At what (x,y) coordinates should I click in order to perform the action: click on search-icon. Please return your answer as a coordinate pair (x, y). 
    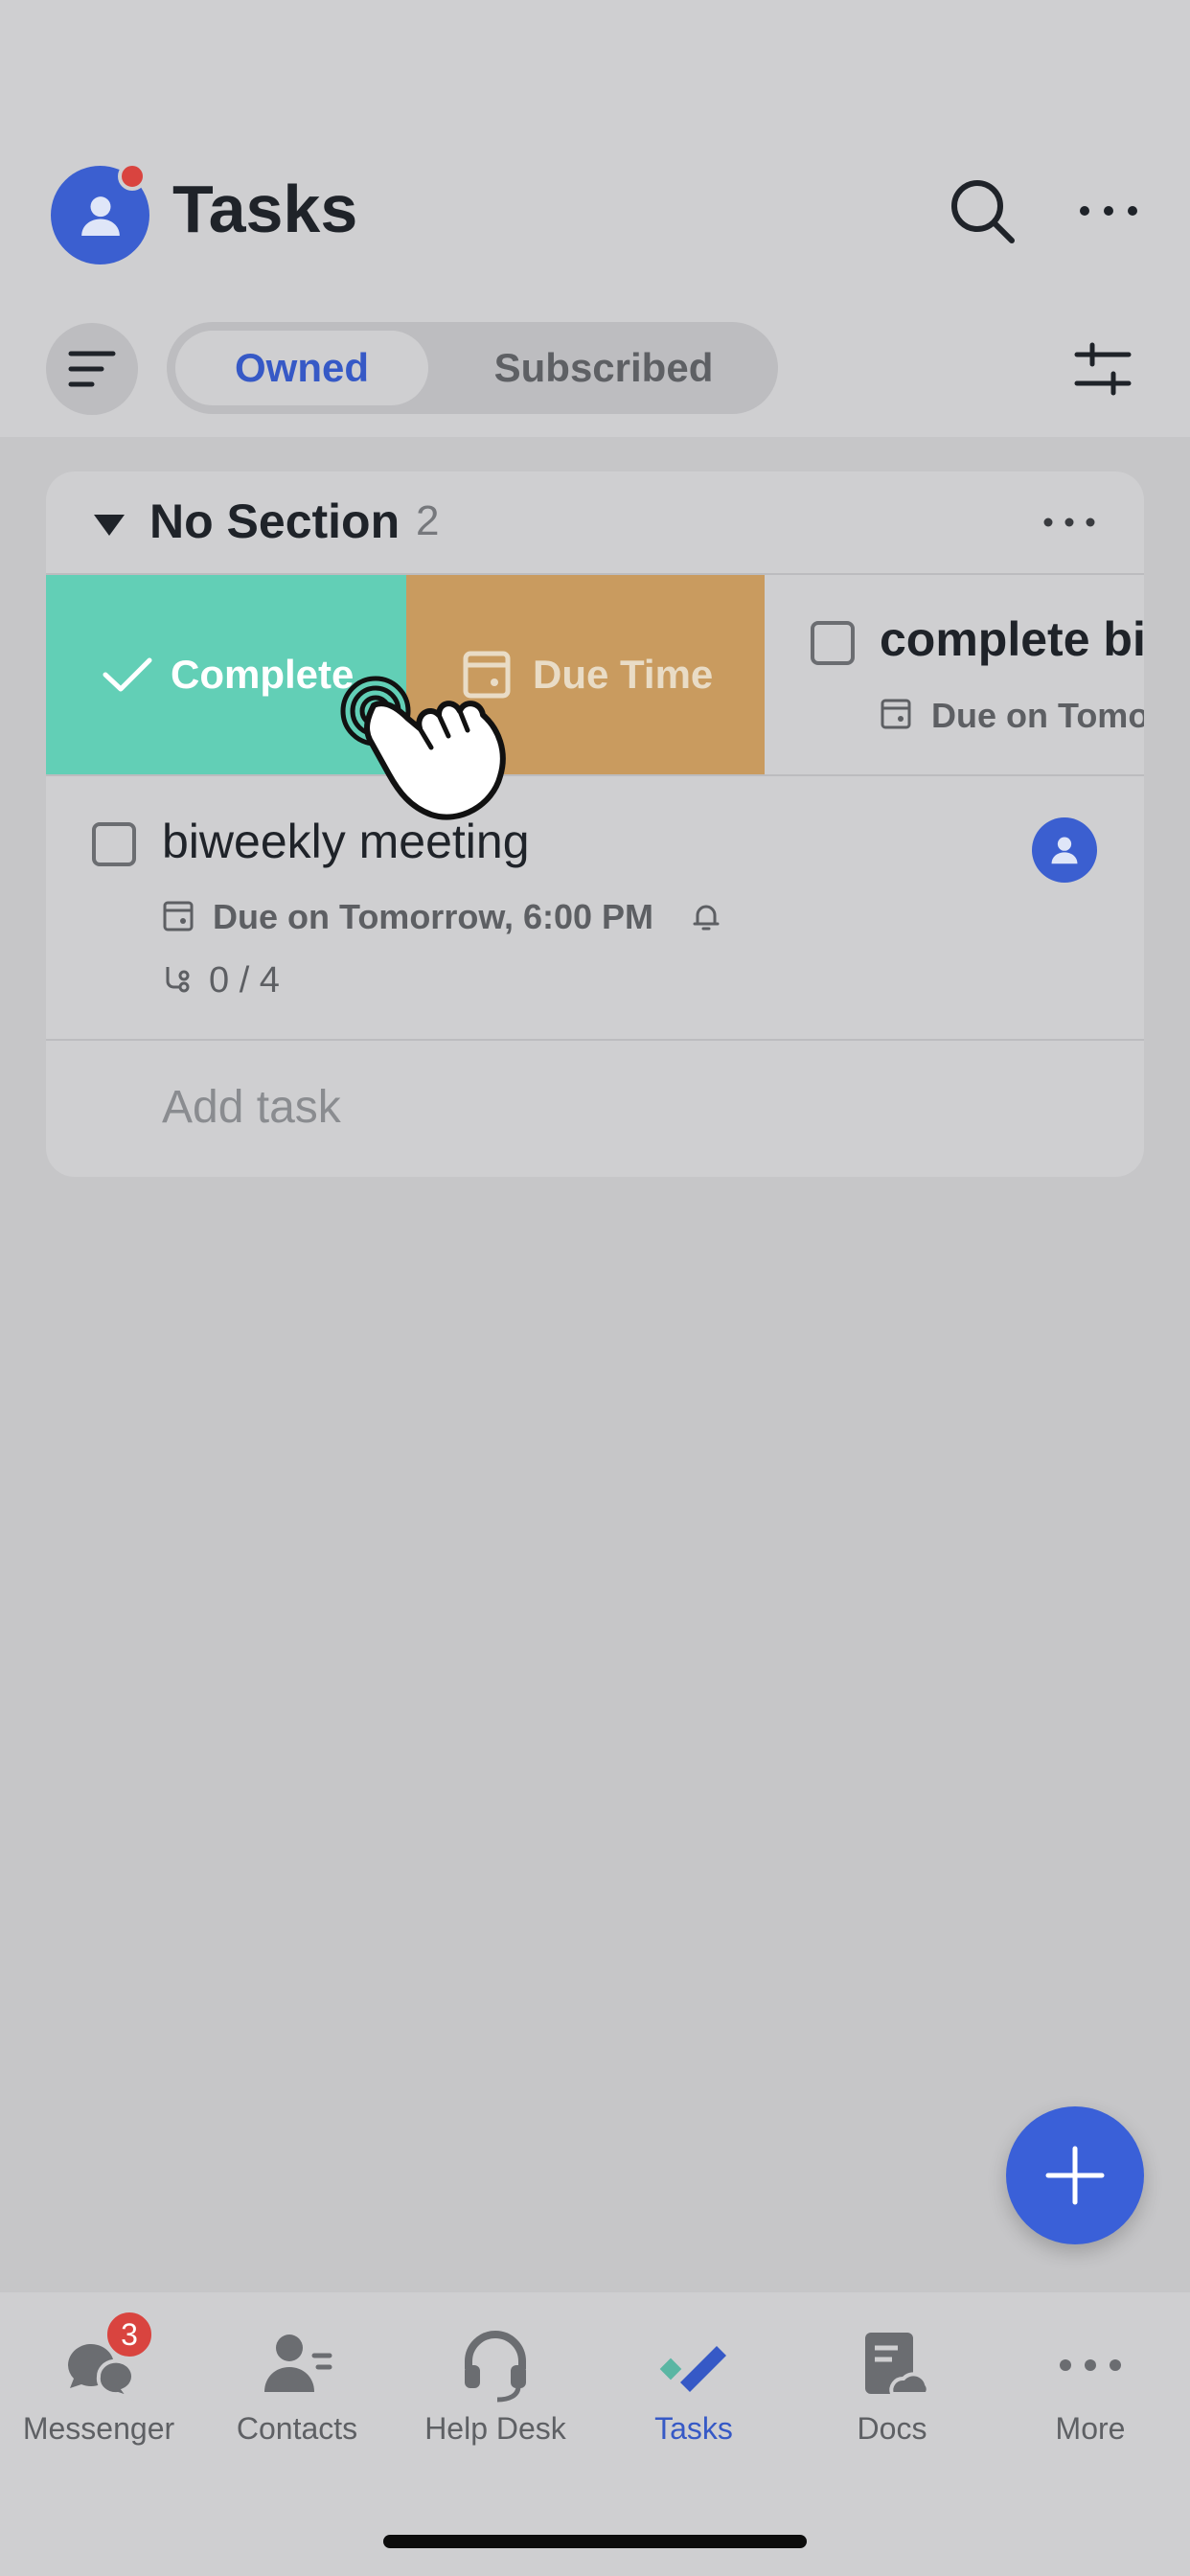
    Looking at the image, I should click on (983, 210).